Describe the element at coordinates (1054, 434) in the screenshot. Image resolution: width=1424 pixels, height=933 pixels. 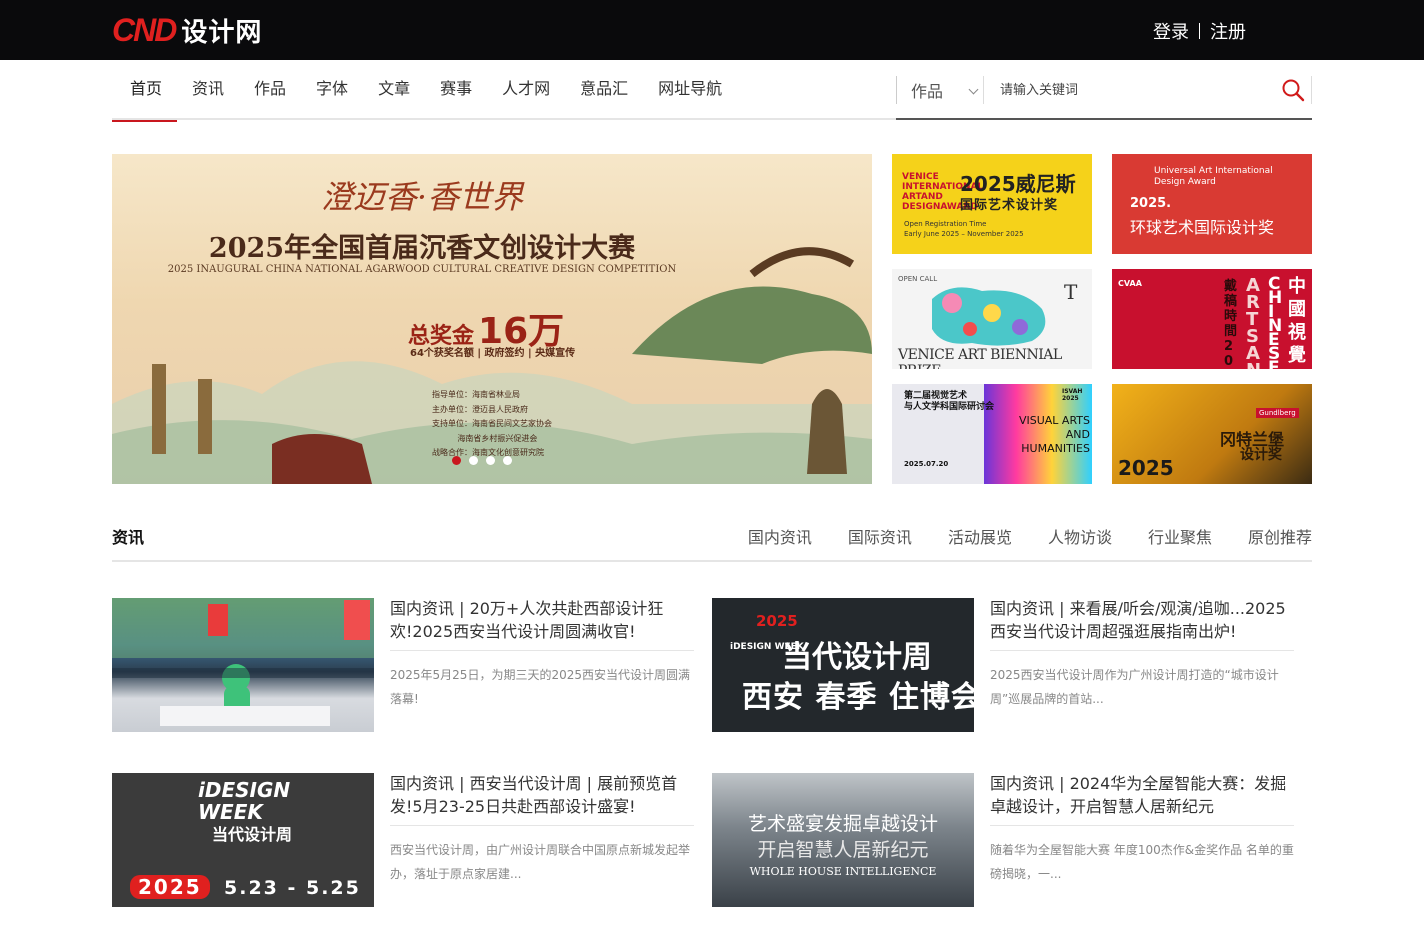
I see `thumb-en-title: VISUAL ARTS AND HUMANITIES` at that location.